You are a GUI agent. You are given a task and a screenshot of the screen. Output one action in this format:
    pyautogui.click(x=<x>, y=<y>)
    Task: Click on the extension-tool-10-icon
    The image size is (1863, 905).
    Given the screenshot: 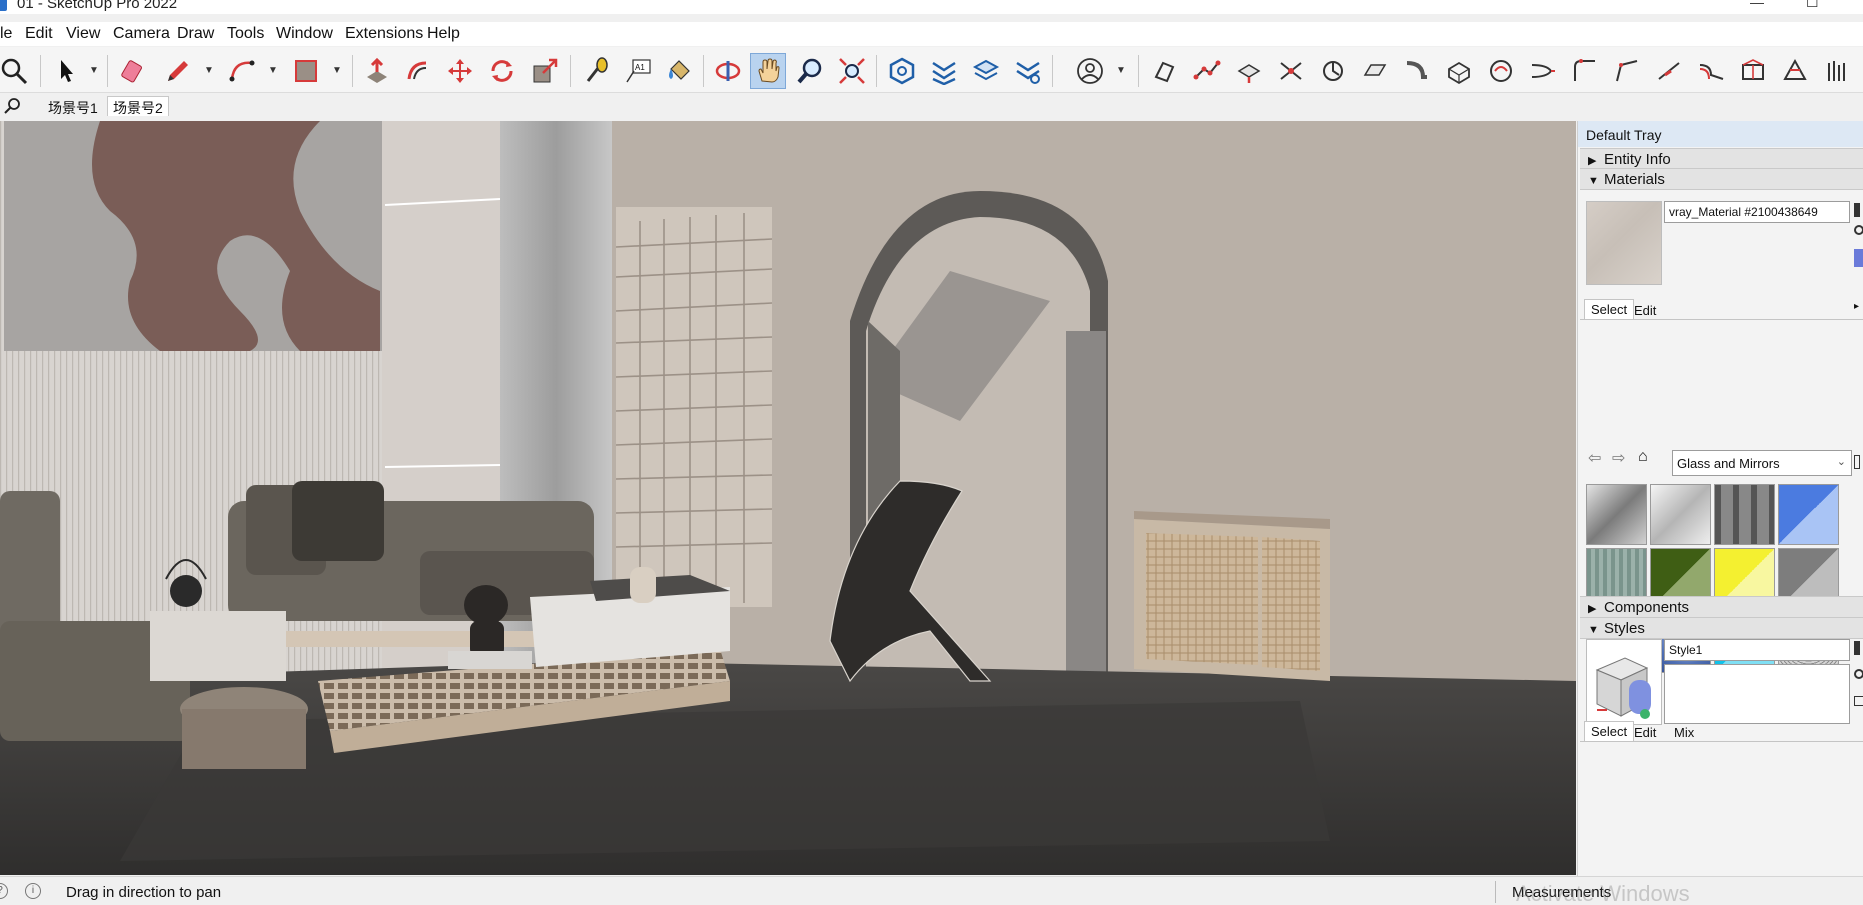 What is the action you would take?
    pyautogui.click(x=1543, y=71)
    